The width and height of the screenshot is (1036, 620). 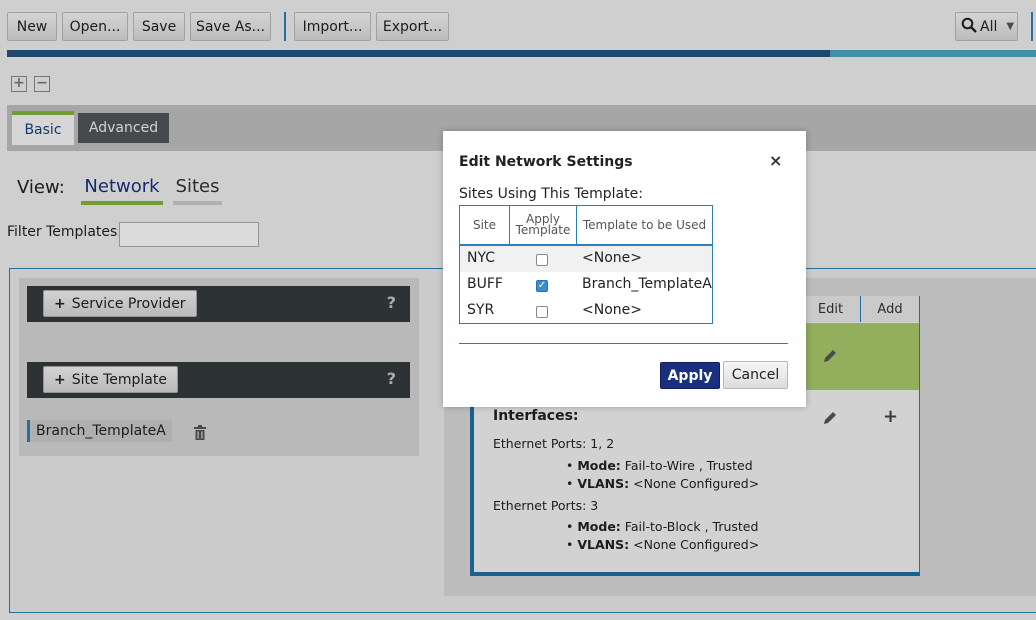 I want to click on table-row: BUFF ✓ Branch_TemplateA, so click(x=586, y=285).